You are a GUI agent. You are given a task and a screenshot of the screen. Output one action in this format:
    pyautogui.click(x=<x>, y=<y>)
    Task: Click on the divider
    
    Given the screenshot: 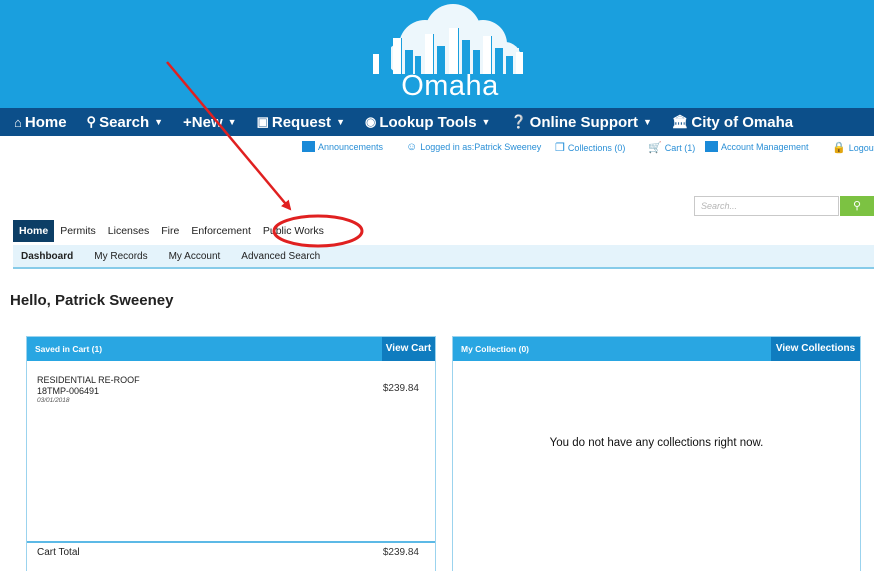 What is the action you would take?
    pyautogui.click(x=231, y=542)
    